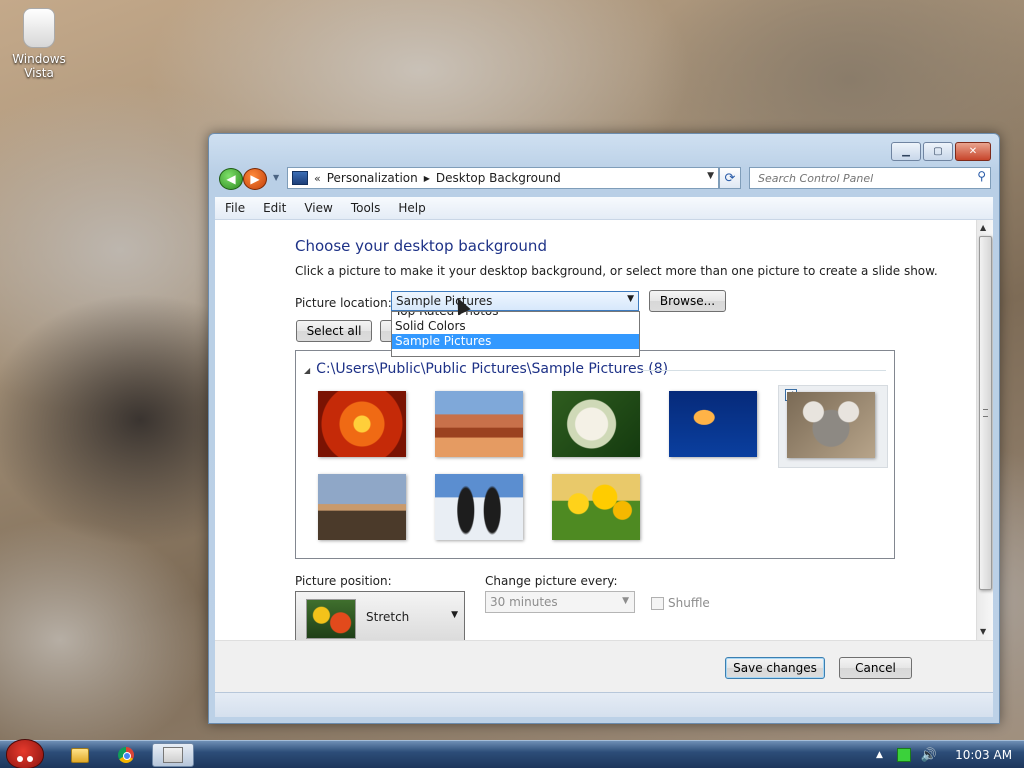 The image size is (1024, 768). What do you see at coordinates (560, 602) in the screenshot?
I see `change-picture-select: 30 minutes ▼` at bounding box center [560, 602].